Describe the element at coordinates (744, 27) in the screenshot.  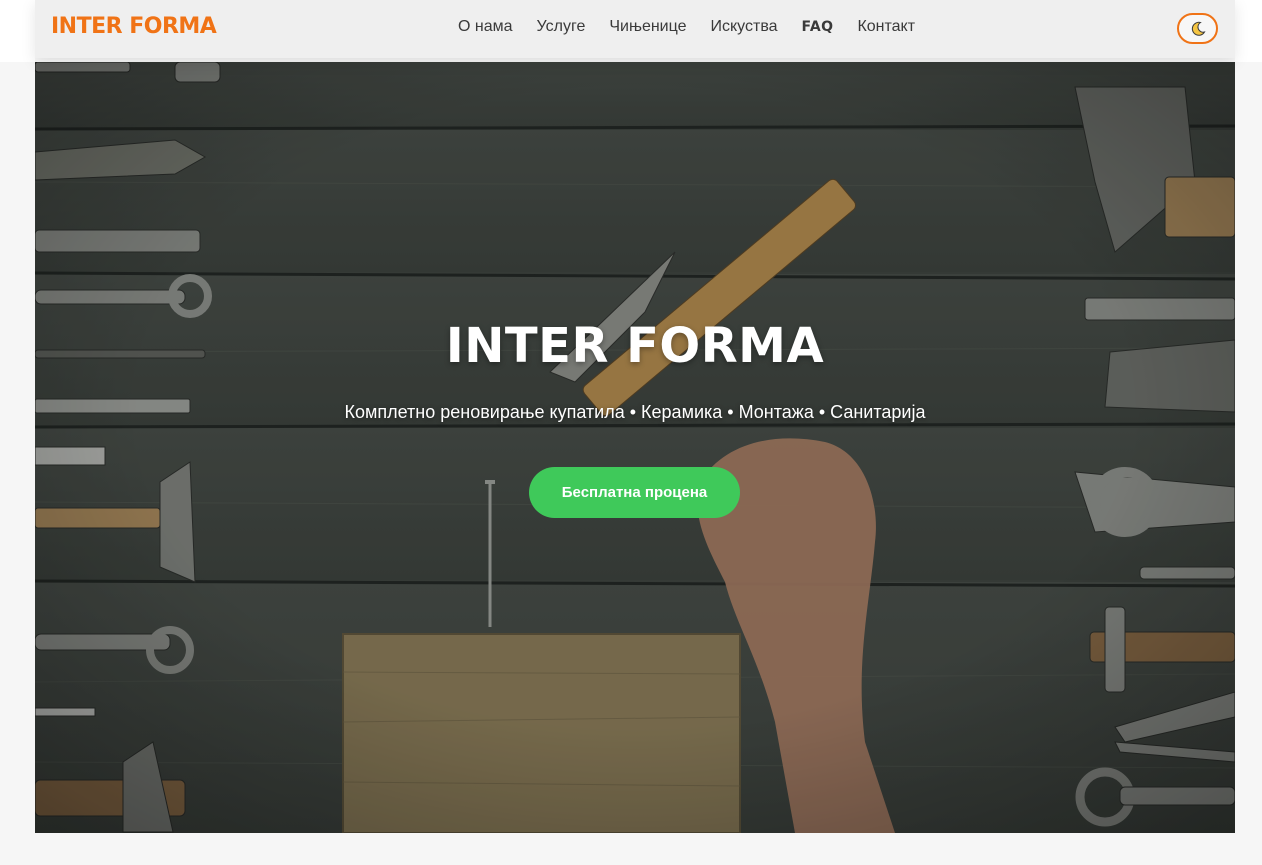
I see `nav-link-experiences: Искуства` at that location.